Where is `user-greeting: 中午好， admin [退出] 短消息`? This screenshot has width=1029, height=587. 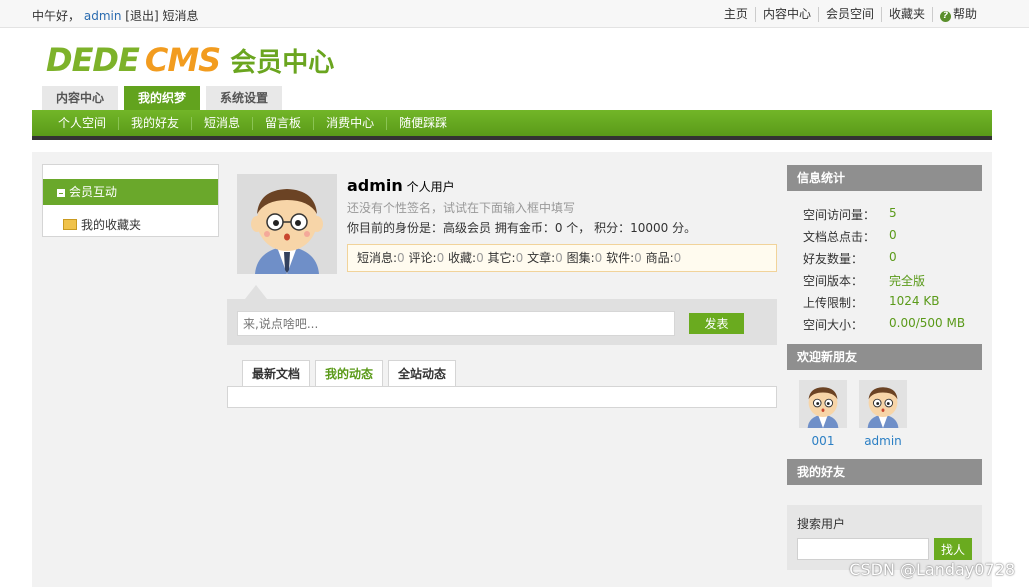
user-greeting: 中午好， admin [退出] 短消息 is located at coordinates (115, 15).